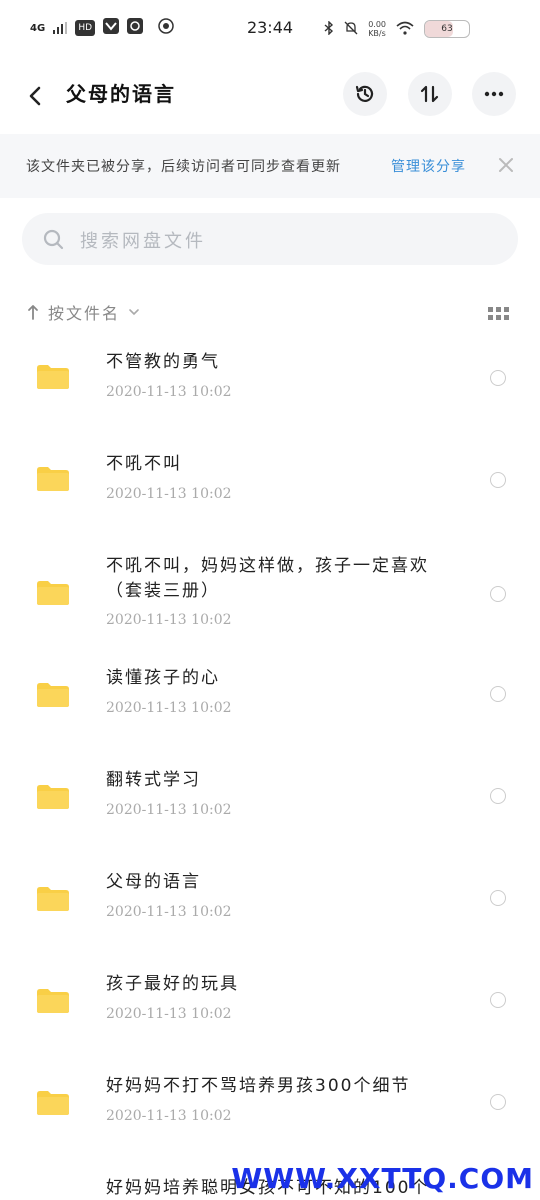 The height and width of the screenshot is (1200, 540). I want to click on search-icon, so click(53, 239).